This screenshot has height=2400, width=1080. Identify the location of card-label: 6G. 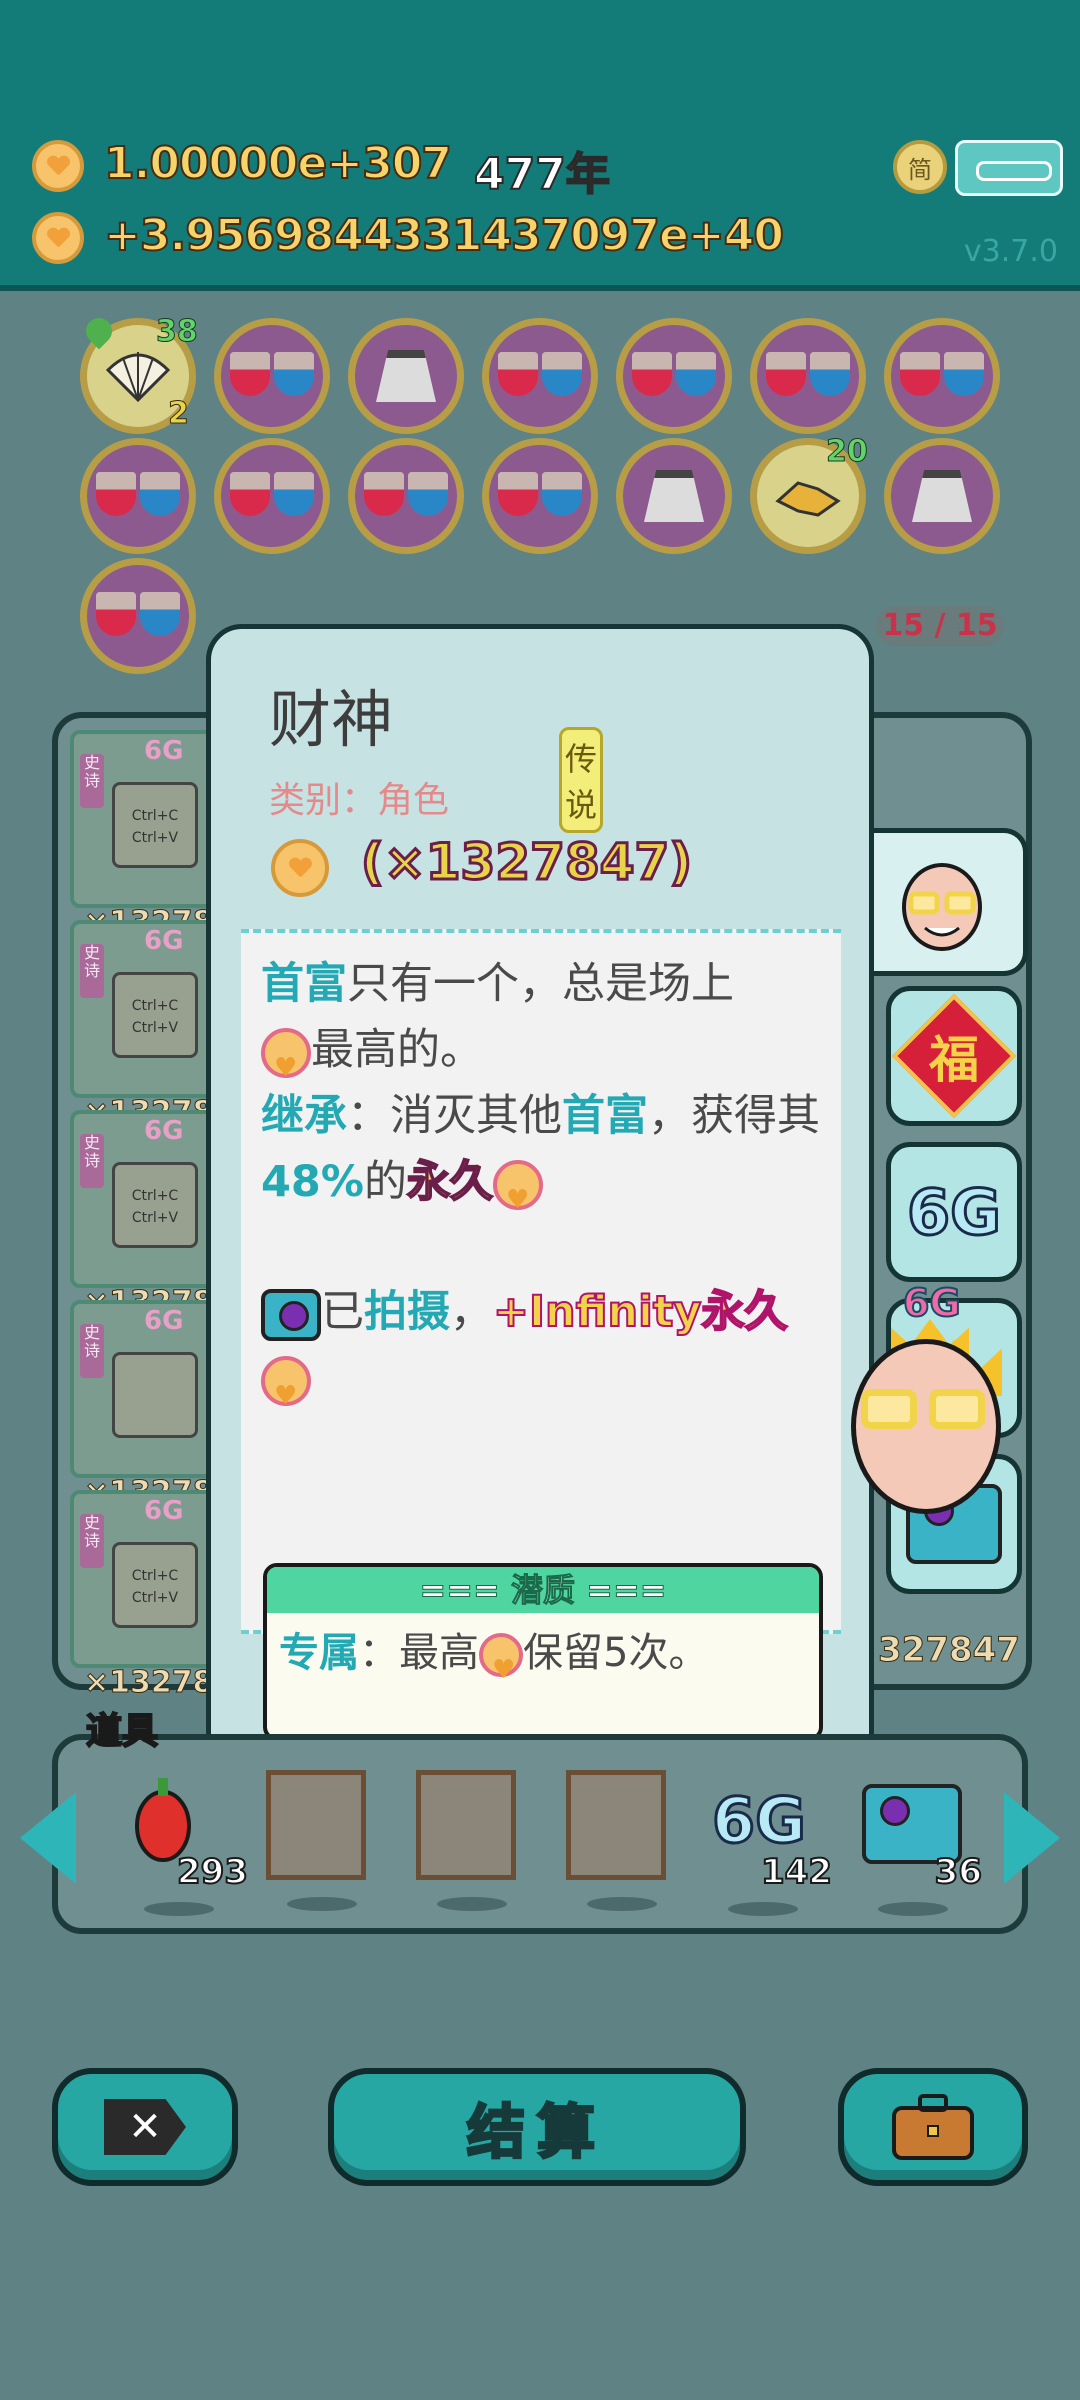
(164, 1321).